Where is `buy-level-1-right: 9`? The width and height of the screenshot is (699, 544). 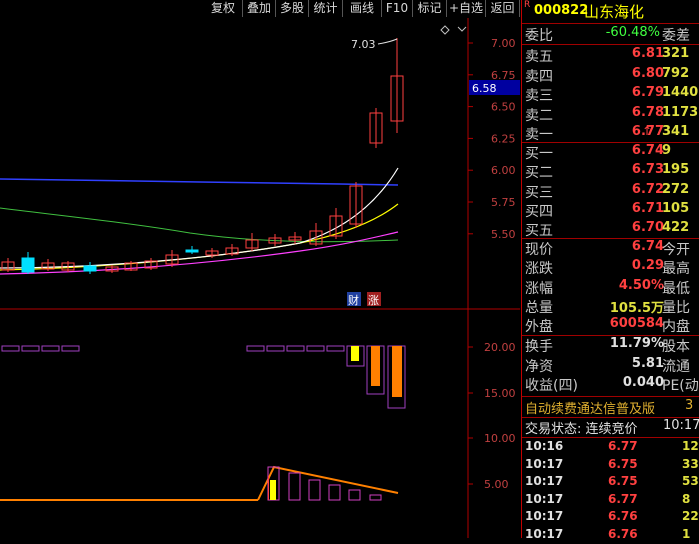 buy-level-1-right: 9 is located at coordinates (667, 150).